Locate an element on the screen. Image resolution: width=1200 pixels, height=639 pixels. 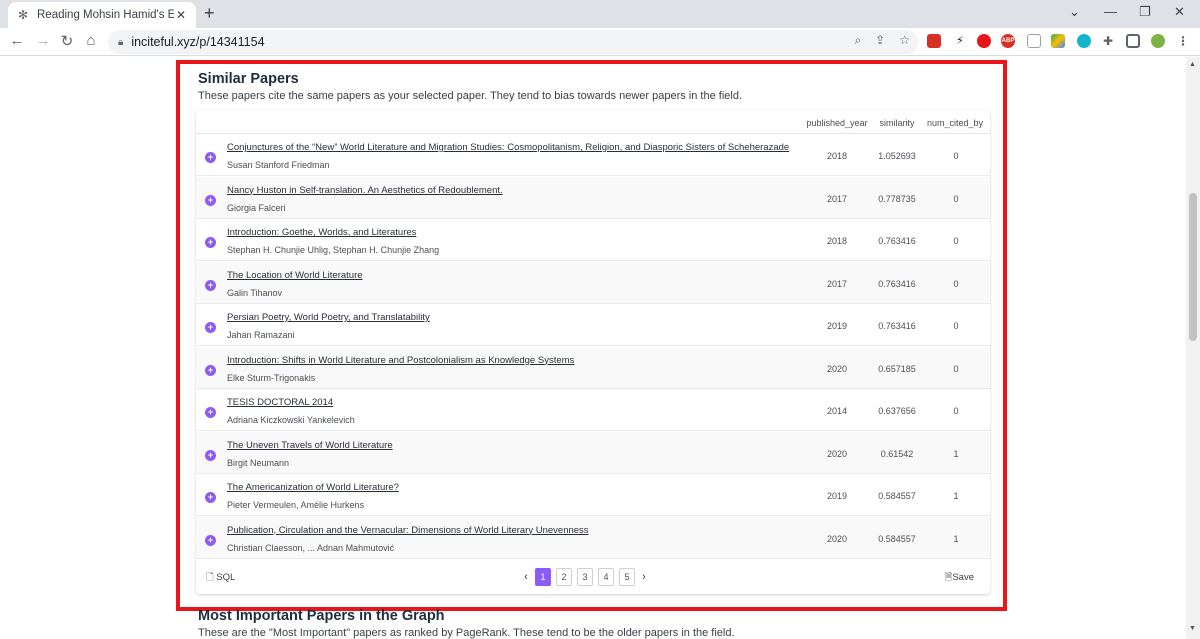
profile-avatar is located at coordinates (1158, 41).